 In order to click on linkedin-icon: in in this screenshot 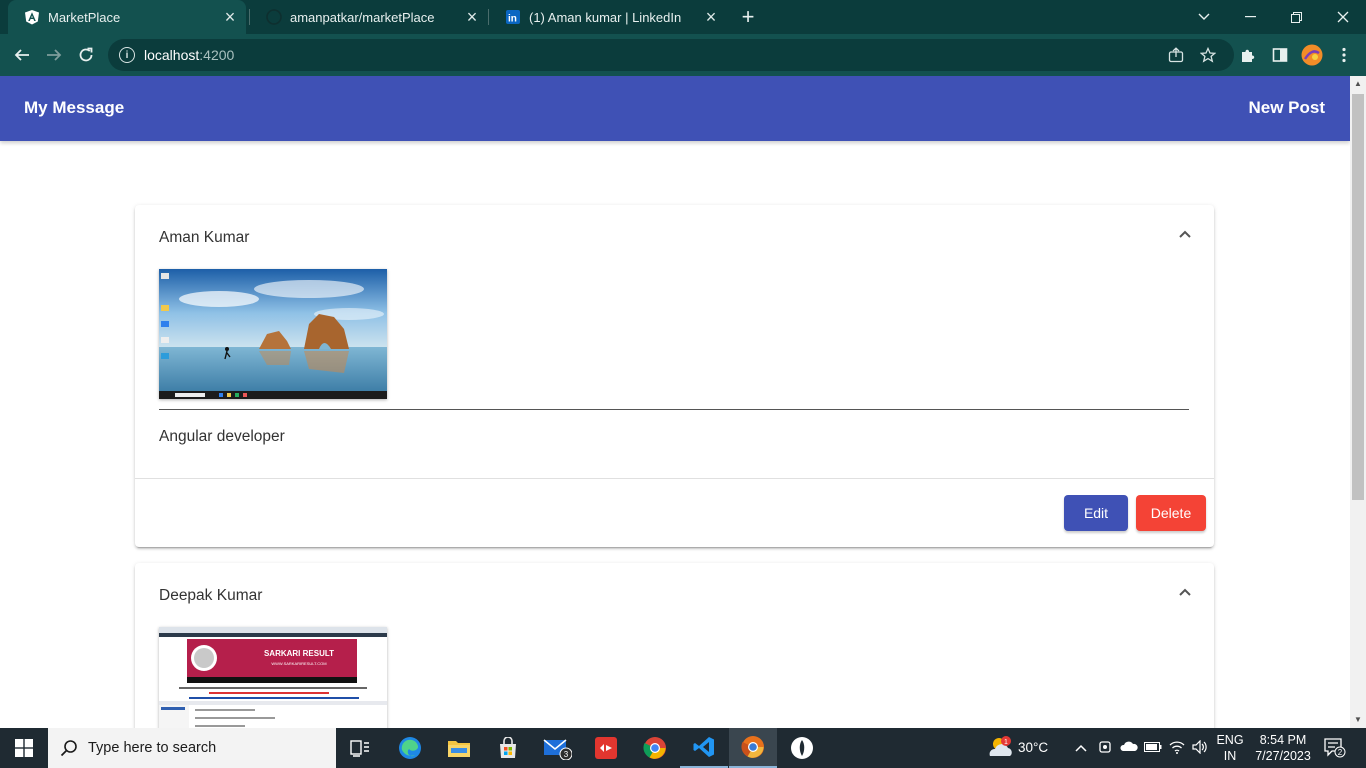, I will do `click(513, 17)`.